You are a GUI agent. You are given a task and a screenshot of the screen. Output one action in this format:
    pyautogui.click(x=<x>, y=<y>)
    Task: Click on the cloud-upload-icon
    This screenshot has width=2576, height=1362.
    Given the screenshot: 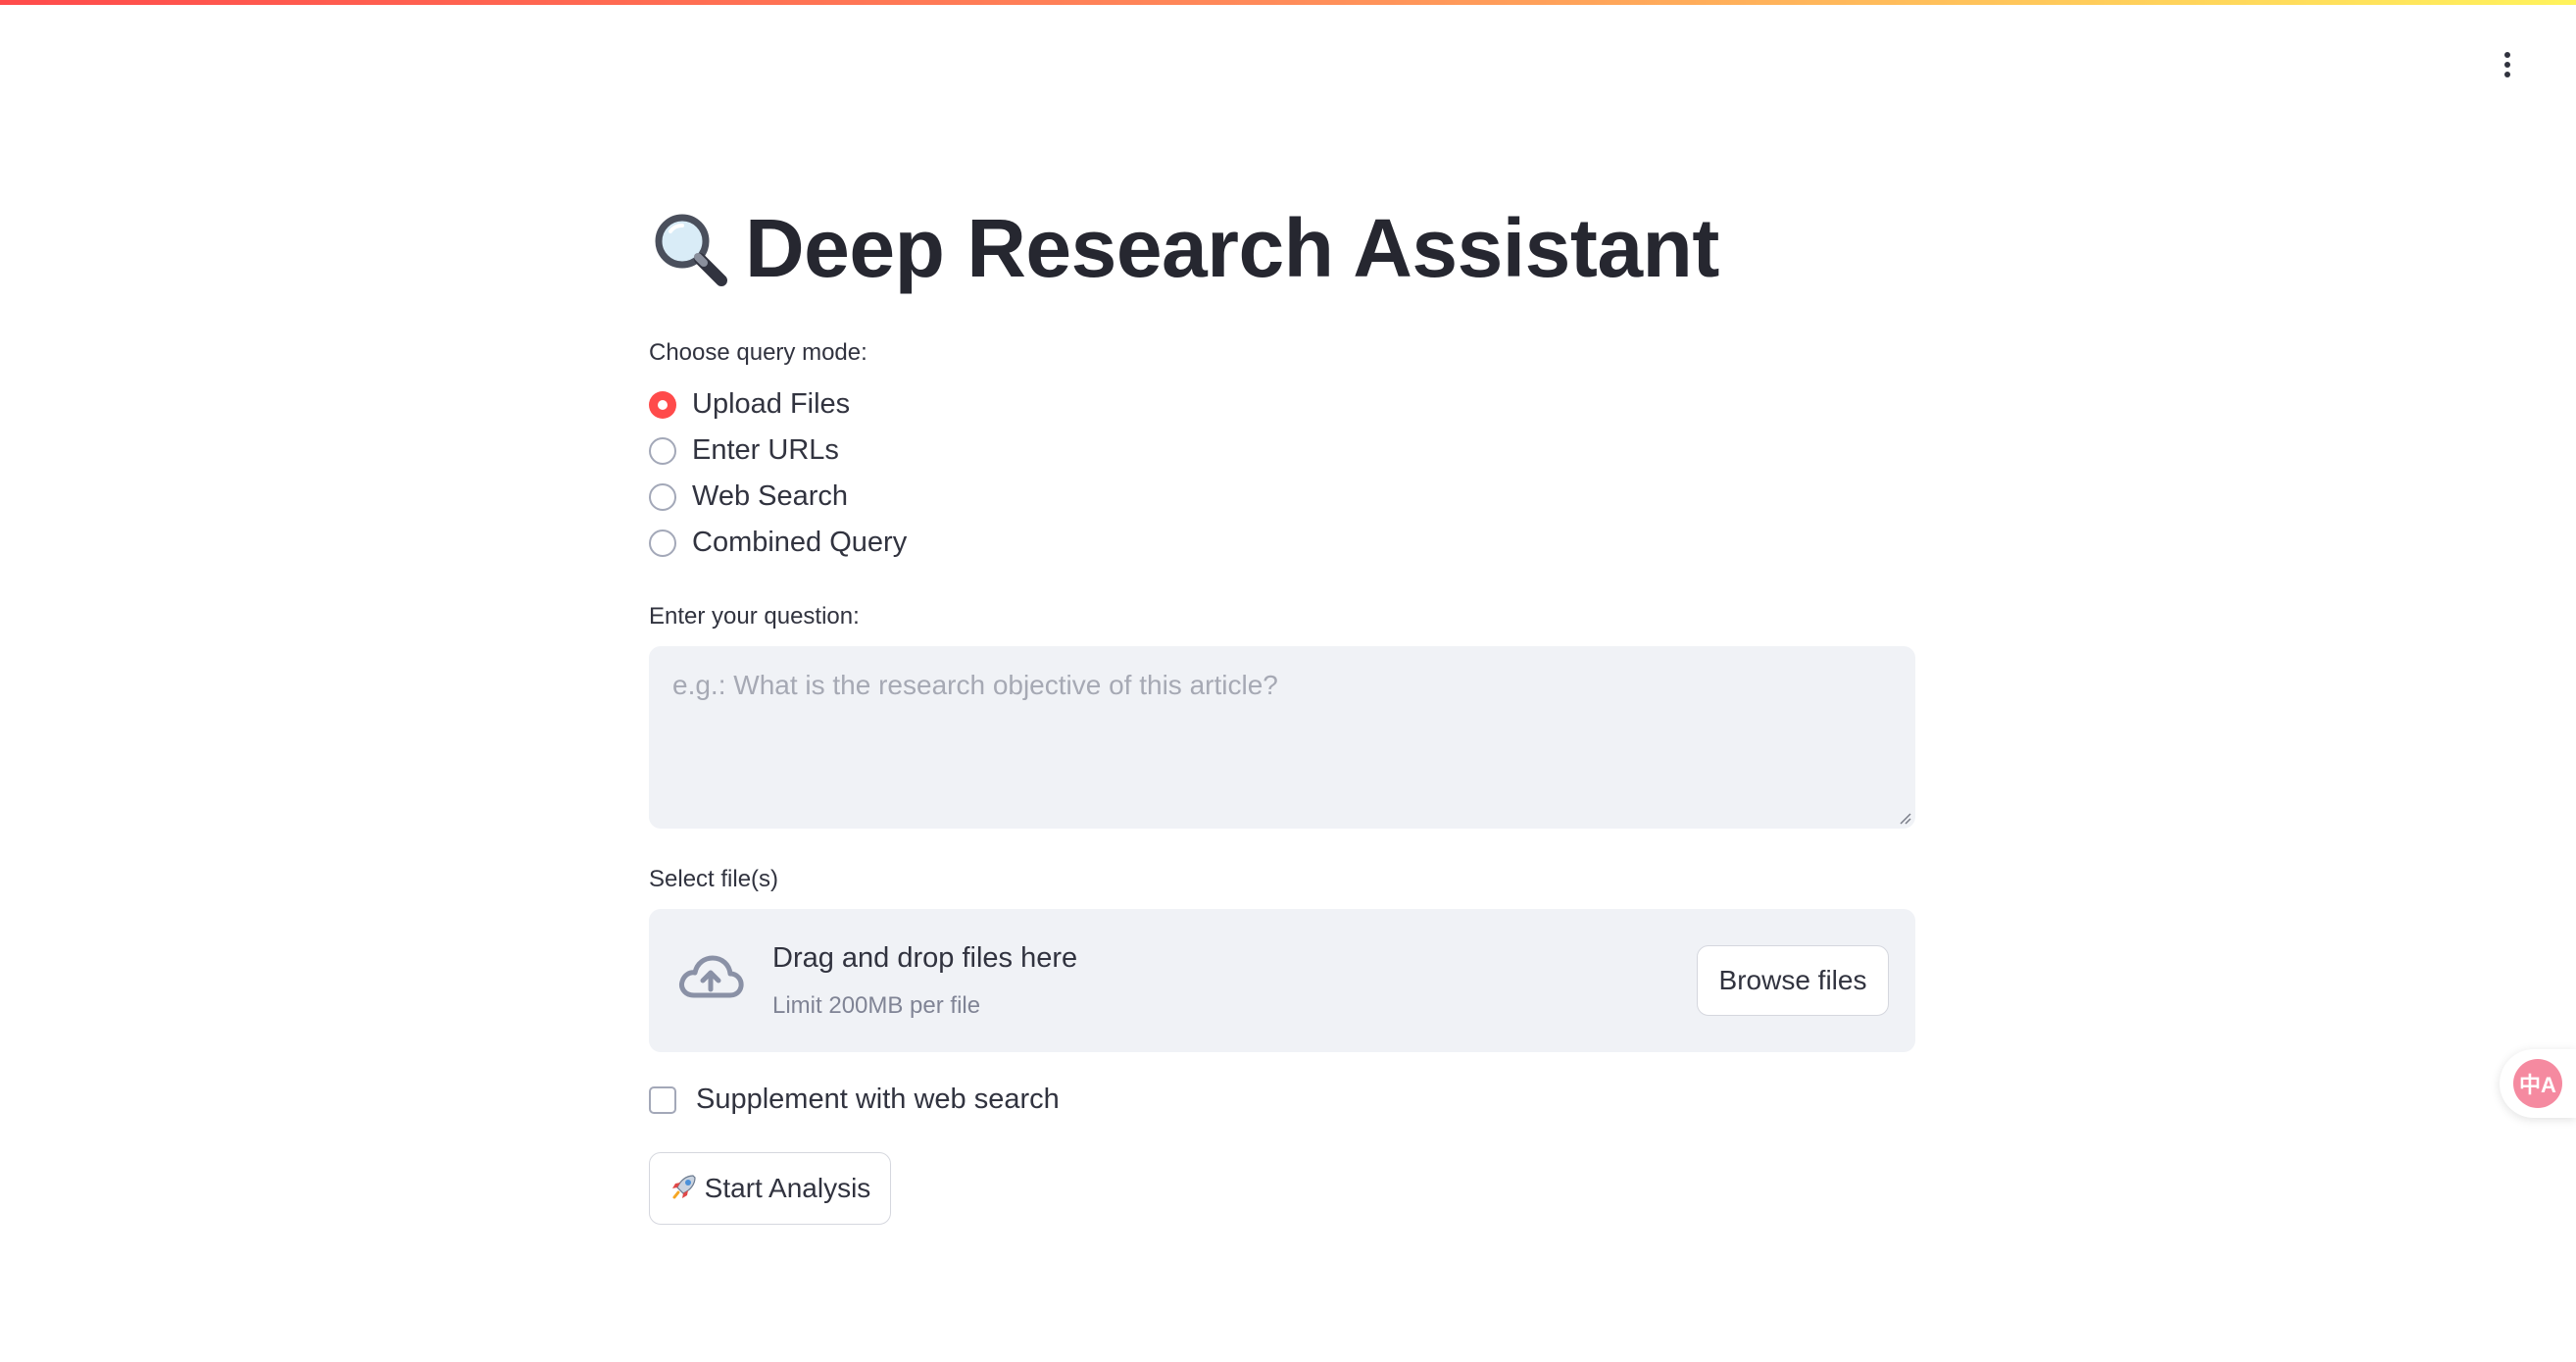 What is the action you would take?
    pyautogui.click(x=711, y=976)
    